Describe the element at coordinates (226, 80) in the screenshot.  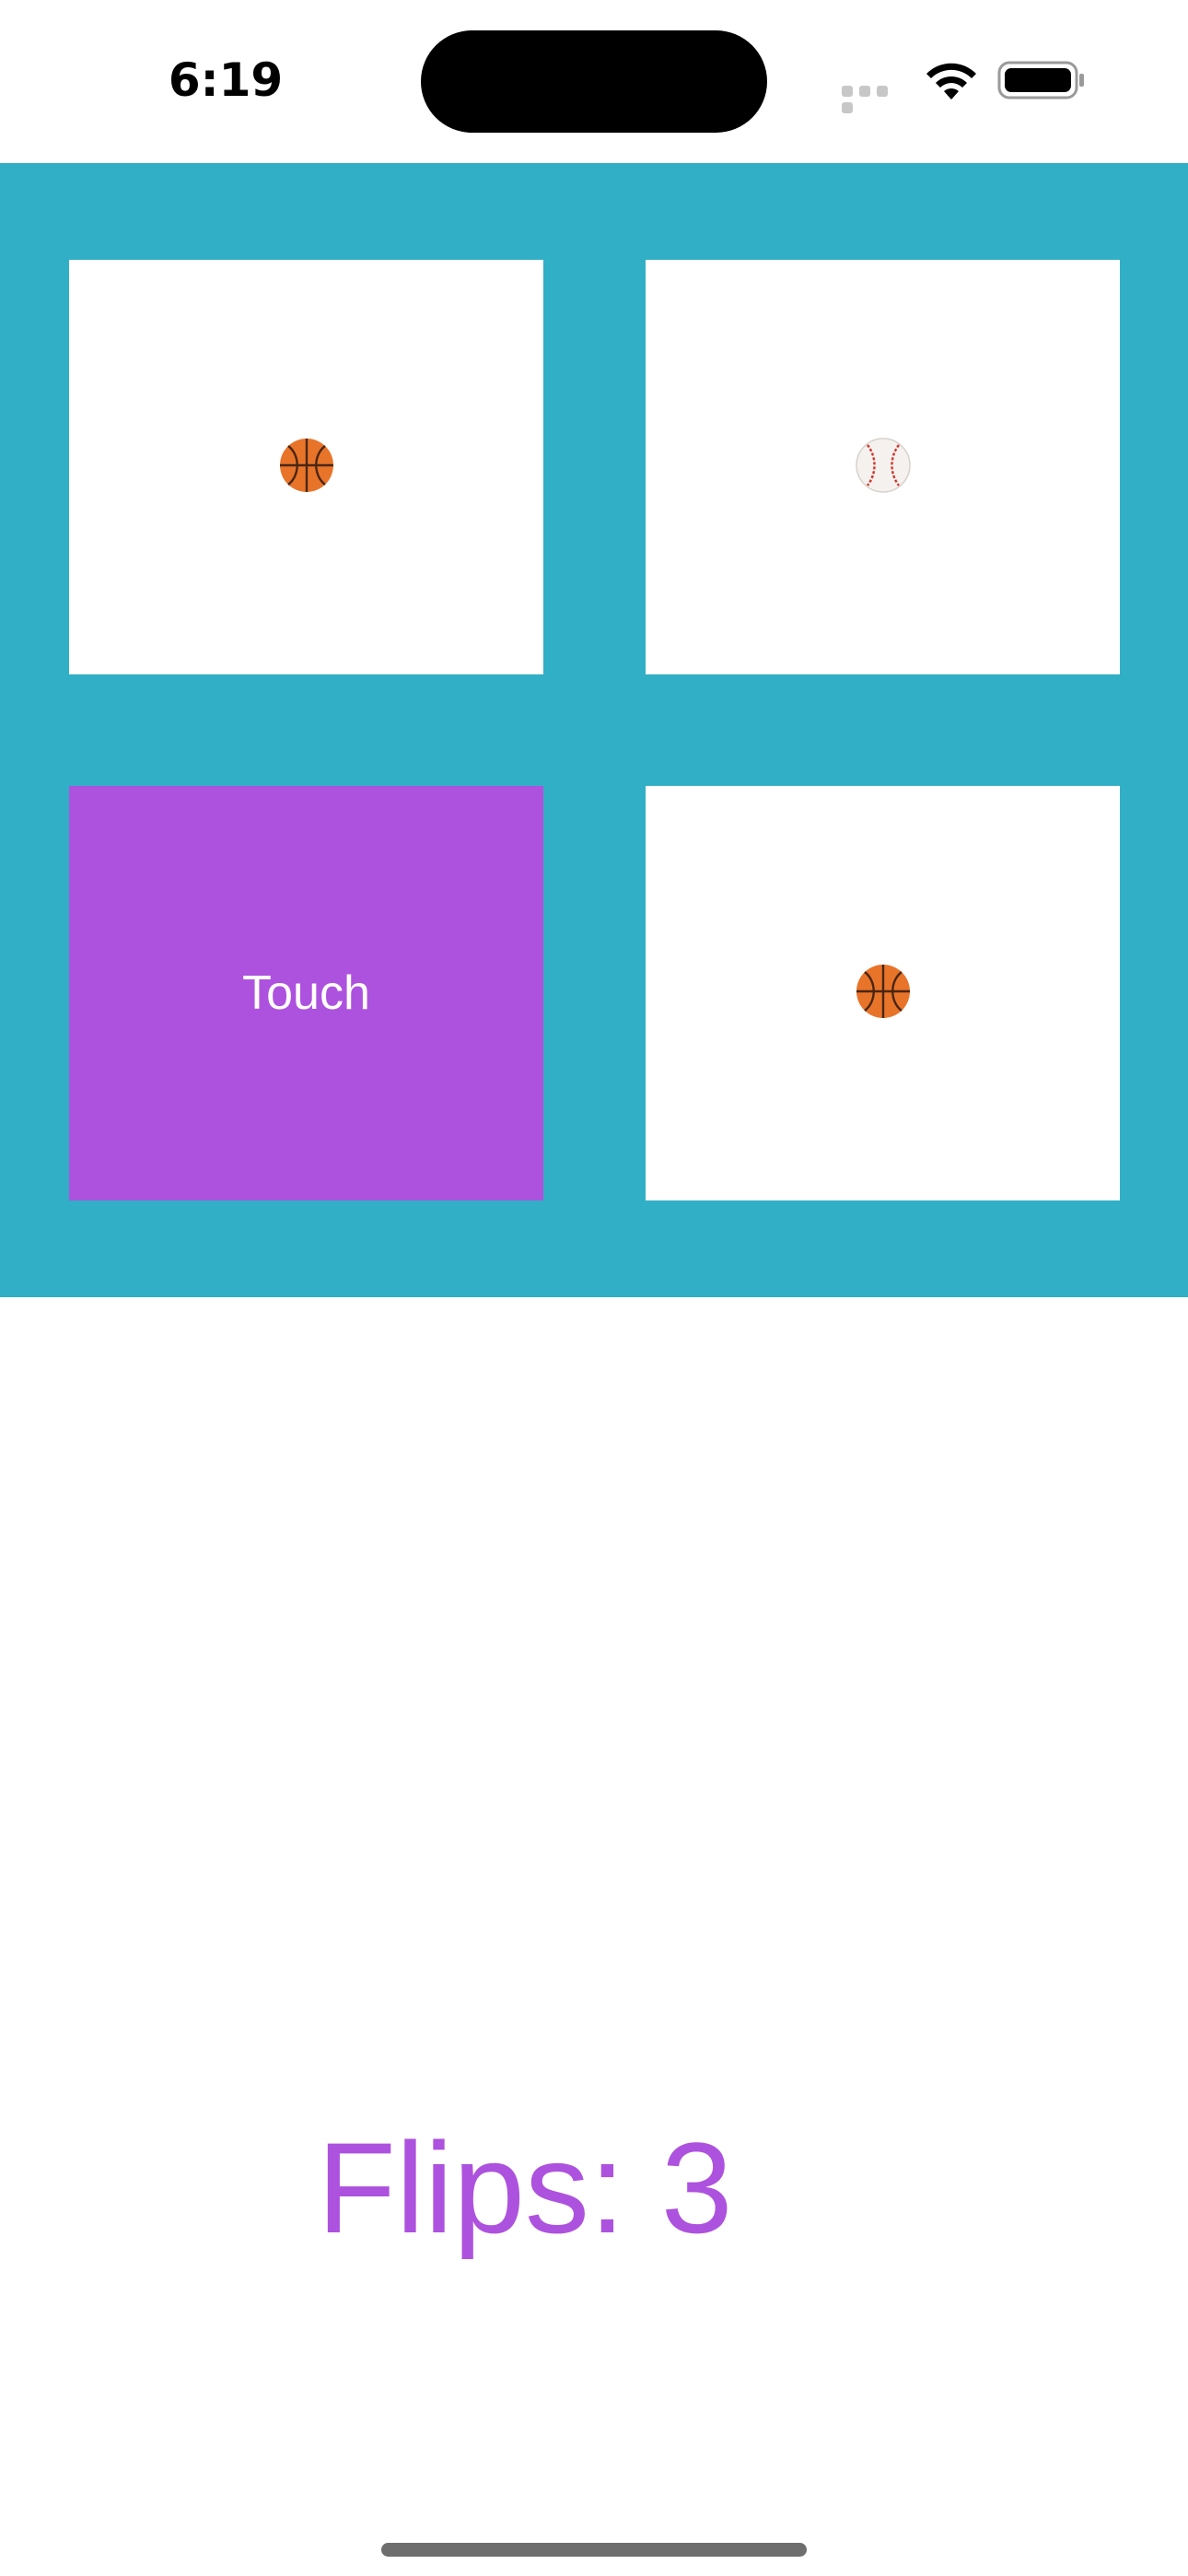
I see `status-time: 6:19` at that location.